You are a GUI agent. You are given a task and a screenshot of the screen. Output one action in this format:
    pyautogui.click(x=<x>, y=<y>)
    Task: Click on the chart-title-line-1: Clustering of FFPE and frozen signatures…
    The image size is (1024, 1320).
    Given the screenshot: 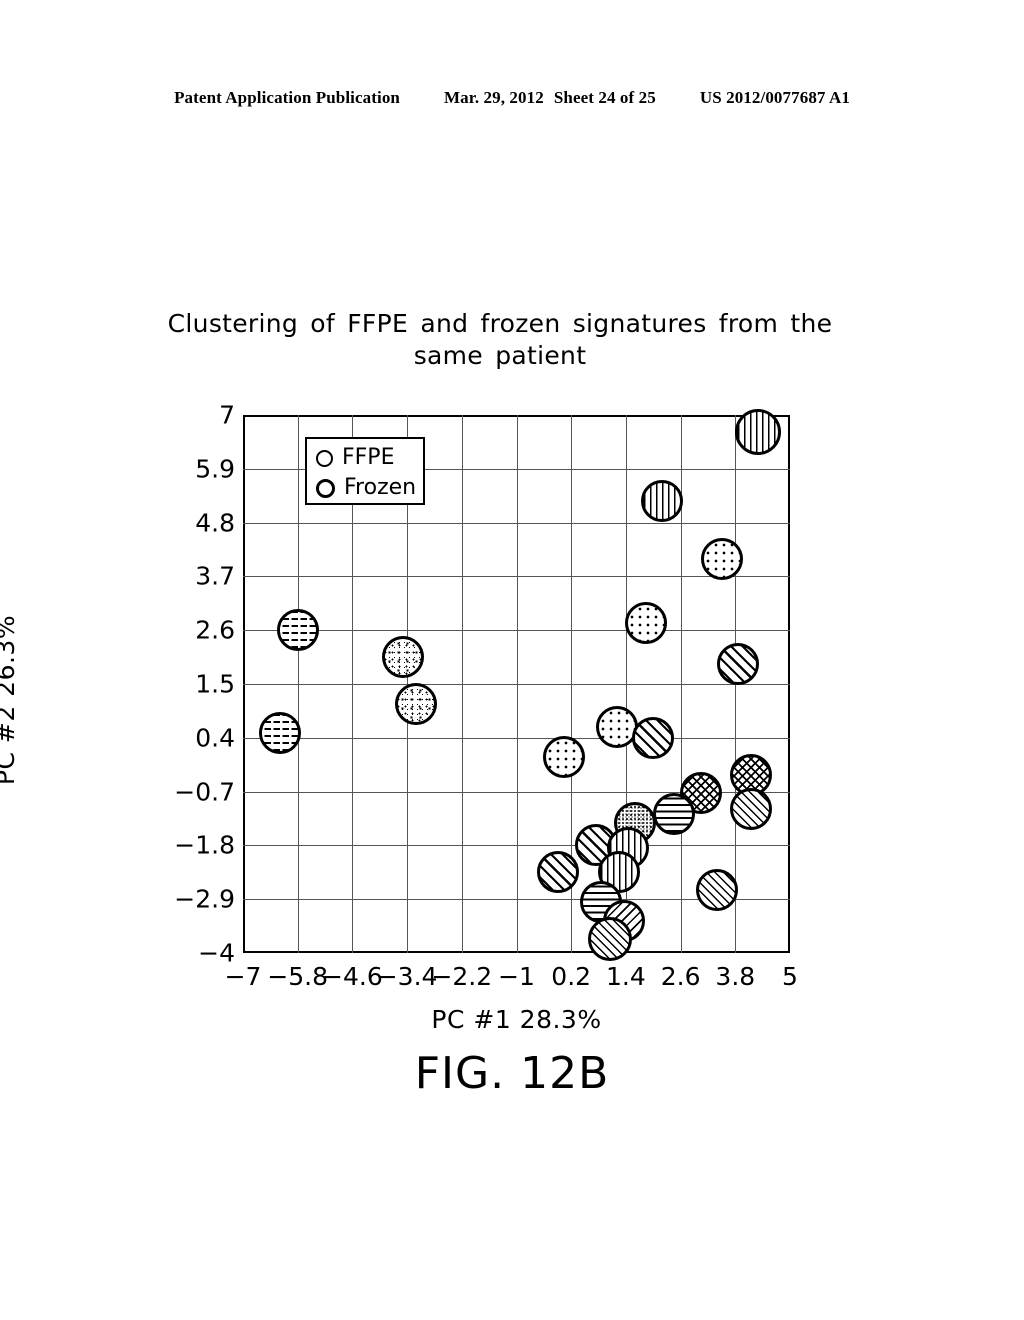 What is the action you would take?
    pyautogui.click(x=500, y=323)
    